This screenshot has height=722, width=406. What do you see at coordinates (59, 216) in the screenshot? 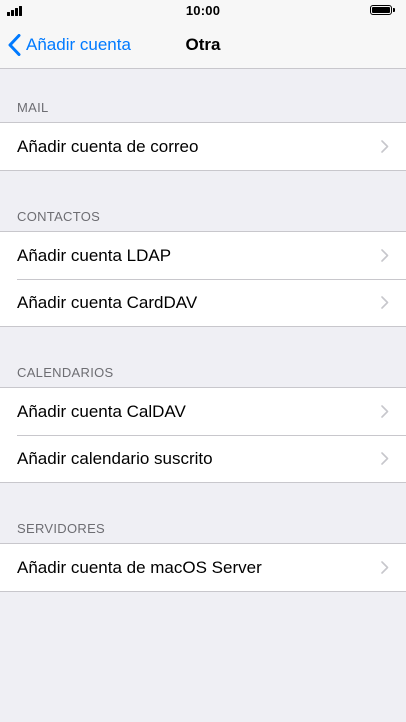
I see `section-header-contacts: CONTACTOS` at bounding box center [59, 216].